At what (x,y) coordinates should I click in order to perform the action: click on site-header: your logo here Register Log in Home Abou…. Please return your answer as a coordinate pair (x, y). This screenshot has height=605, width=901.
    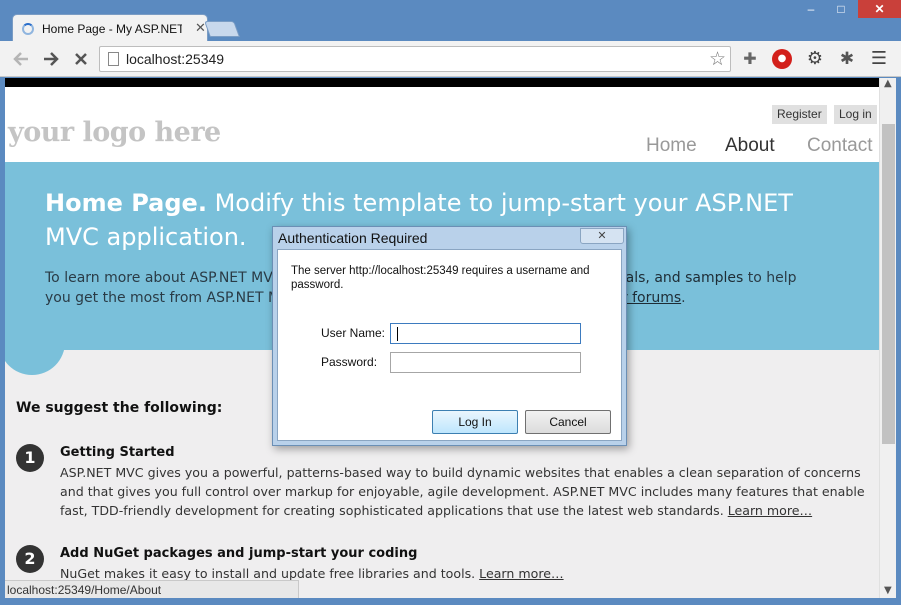
    Looking at the image, I should click on (442, 124).